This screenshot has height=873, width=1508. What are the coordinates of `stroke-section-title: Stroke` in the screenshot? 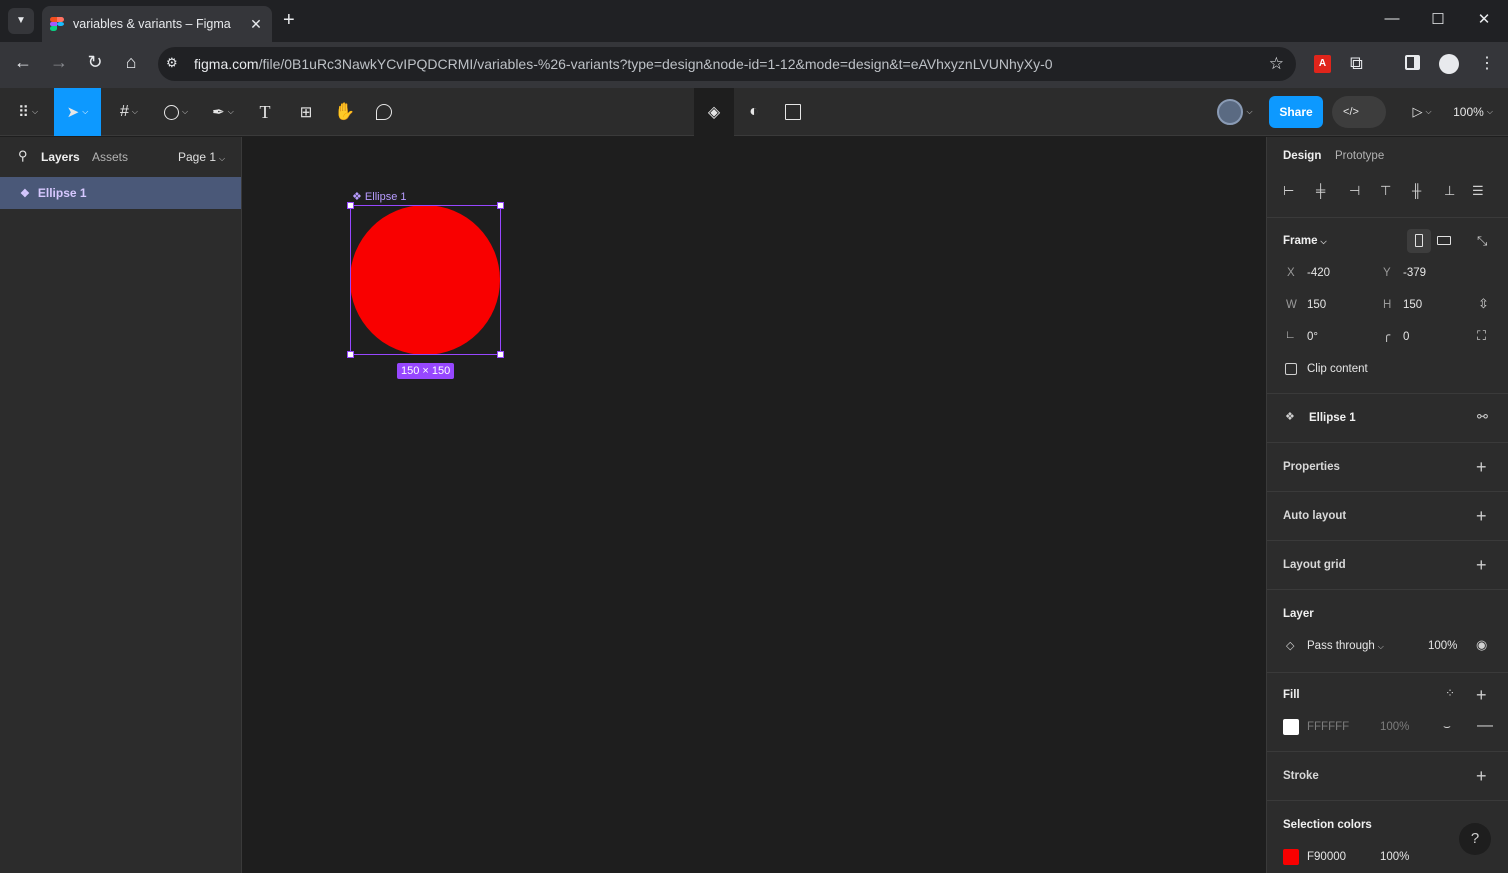 It's located at (1301, 776).